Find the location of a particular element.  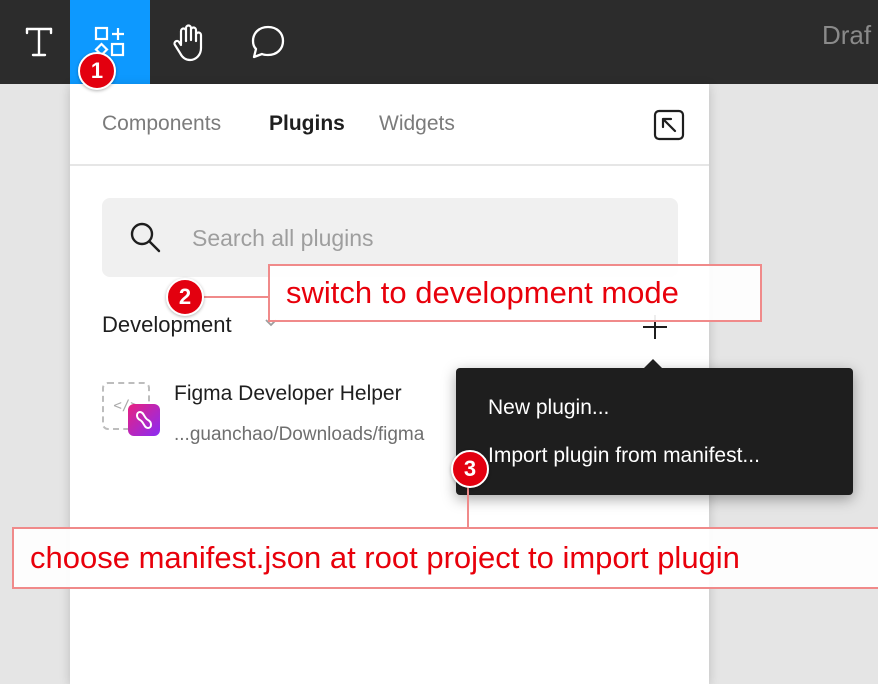

panel-tabs: Components Plugins Widgets is located at coordinates (389, 125).